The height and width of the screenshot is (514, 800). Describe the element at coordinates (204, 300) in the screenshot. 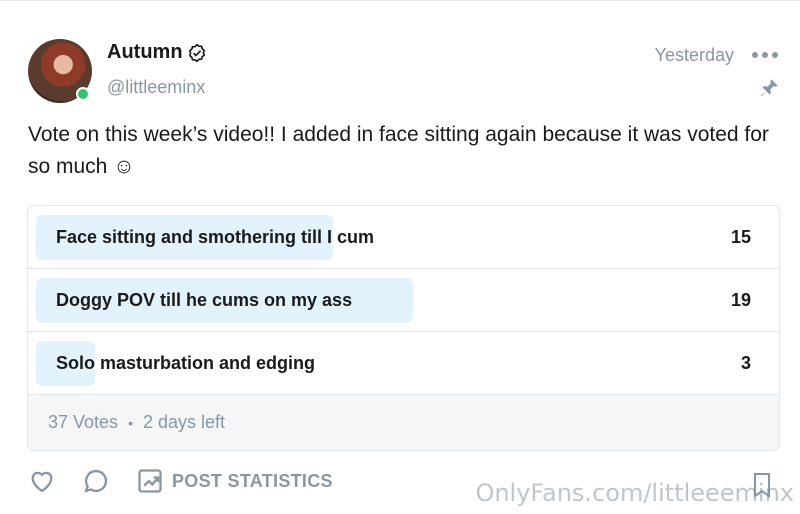

I see `poll-option-label: Doggy POV till he cums on my ass` at that location.